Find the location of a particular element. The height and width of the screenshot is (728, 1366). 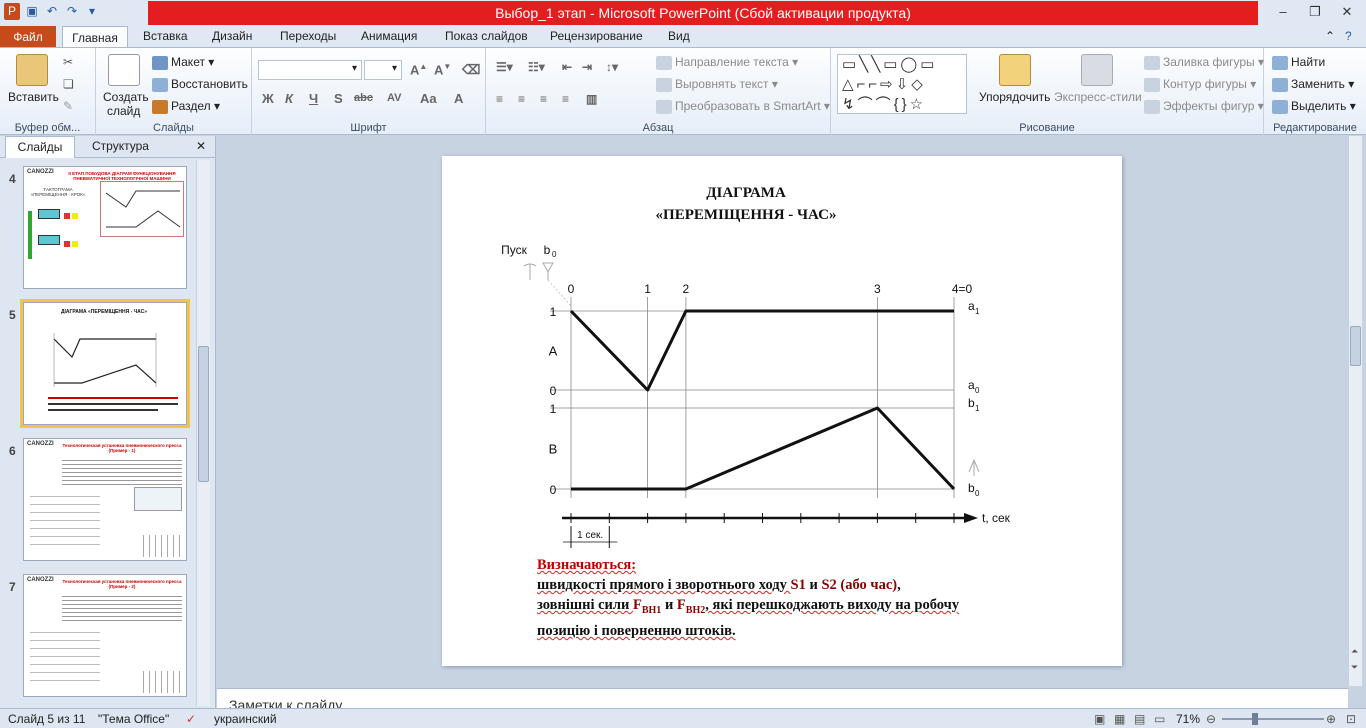

find-button: Найти is located at coordinates (1308, 62).